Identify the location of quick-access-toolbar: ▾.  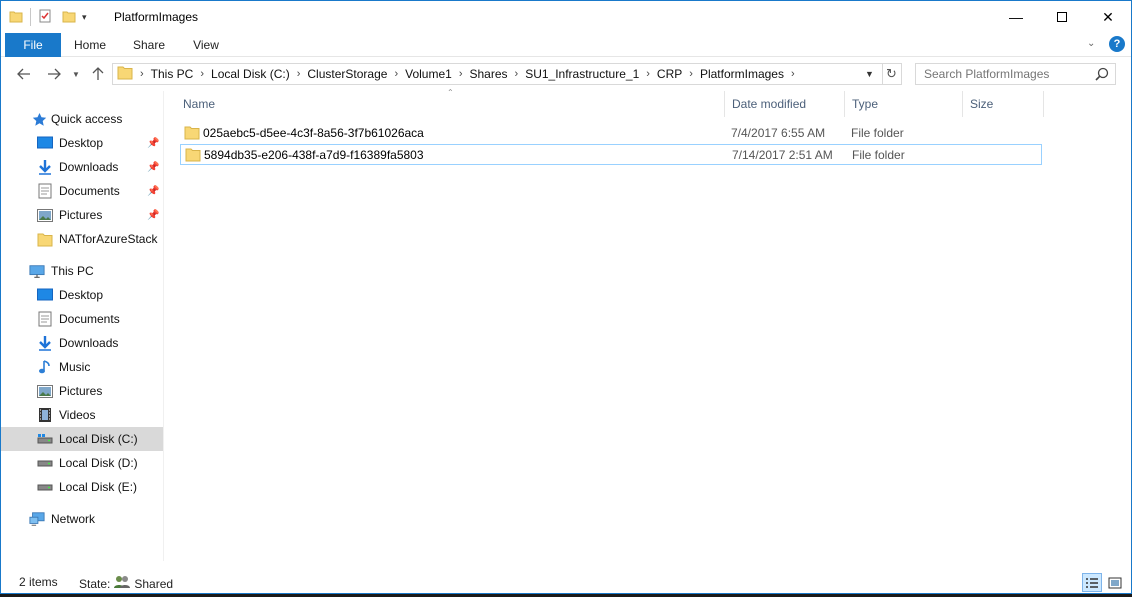
(48, 17).